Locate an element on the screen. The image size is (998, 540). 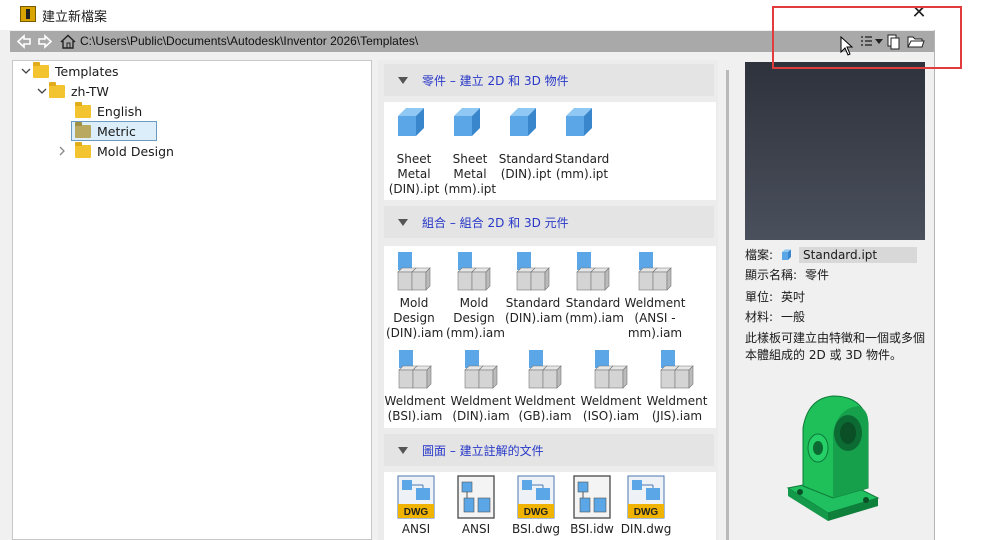
template-weldment-din-iam: Weldment (DIN).iam is located at coordinates (481, 385).